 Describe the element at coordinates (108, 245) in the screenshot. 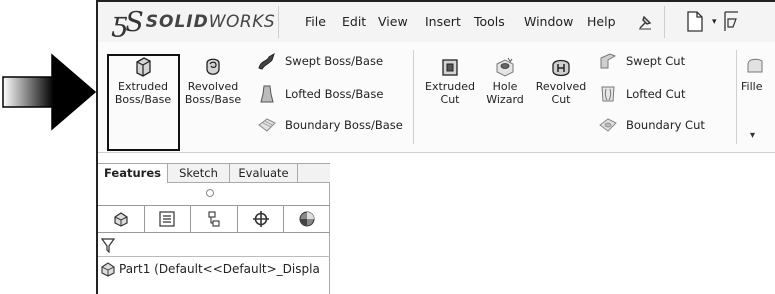

I see `filter-icon` at that location.